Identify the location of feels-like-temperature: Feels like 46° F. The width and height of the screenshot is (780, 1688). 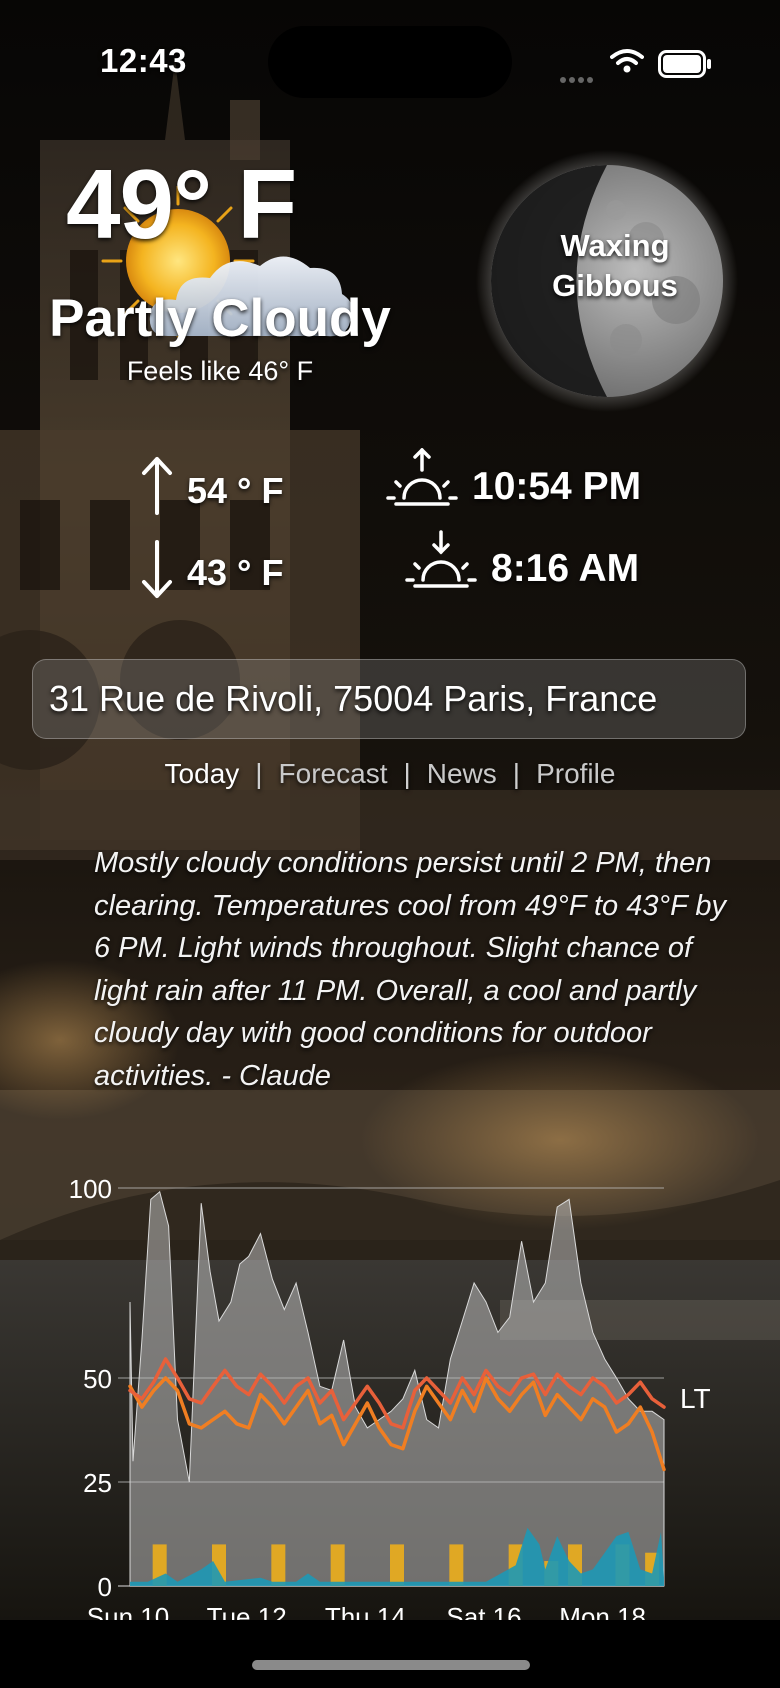
(220, 371).